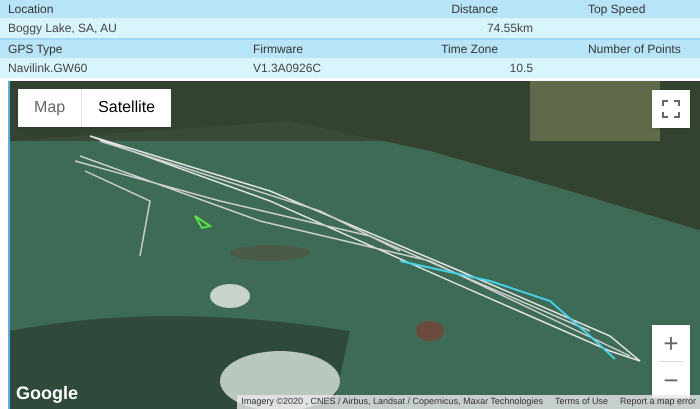 The height and width of the screenshot is (409, 700). What do you see at coordinates (617, 9) in the screenshot?
I see `column-header: Top Speed` at bounding box center [617, 9].